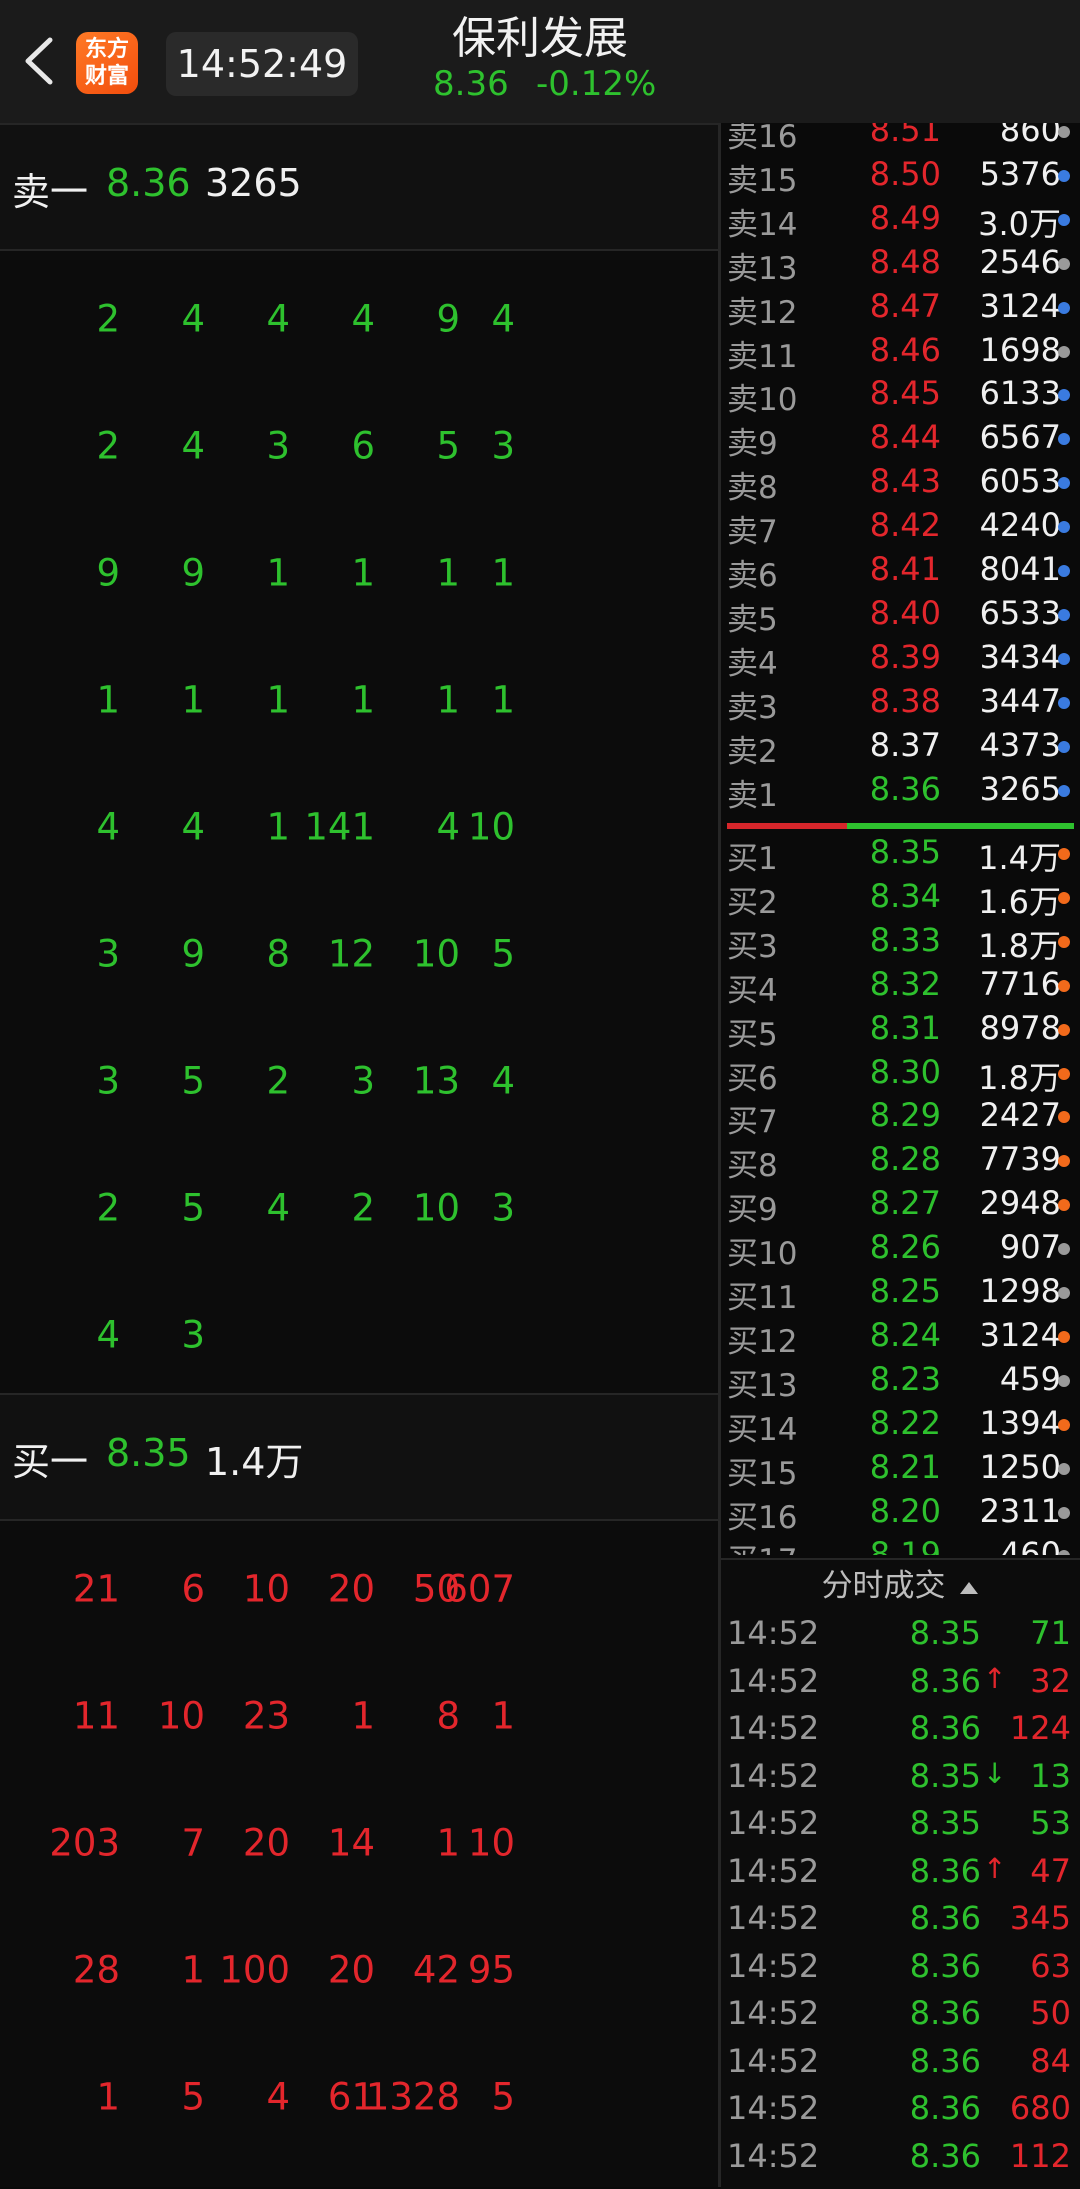 Image resolution: width=1080 pixels, height=2189 pixels. What do you see at coordinates (900, 395) in the screenshot?
I see `ask-row: 卖10 8.45 6133` at bounding box center [900, 395].